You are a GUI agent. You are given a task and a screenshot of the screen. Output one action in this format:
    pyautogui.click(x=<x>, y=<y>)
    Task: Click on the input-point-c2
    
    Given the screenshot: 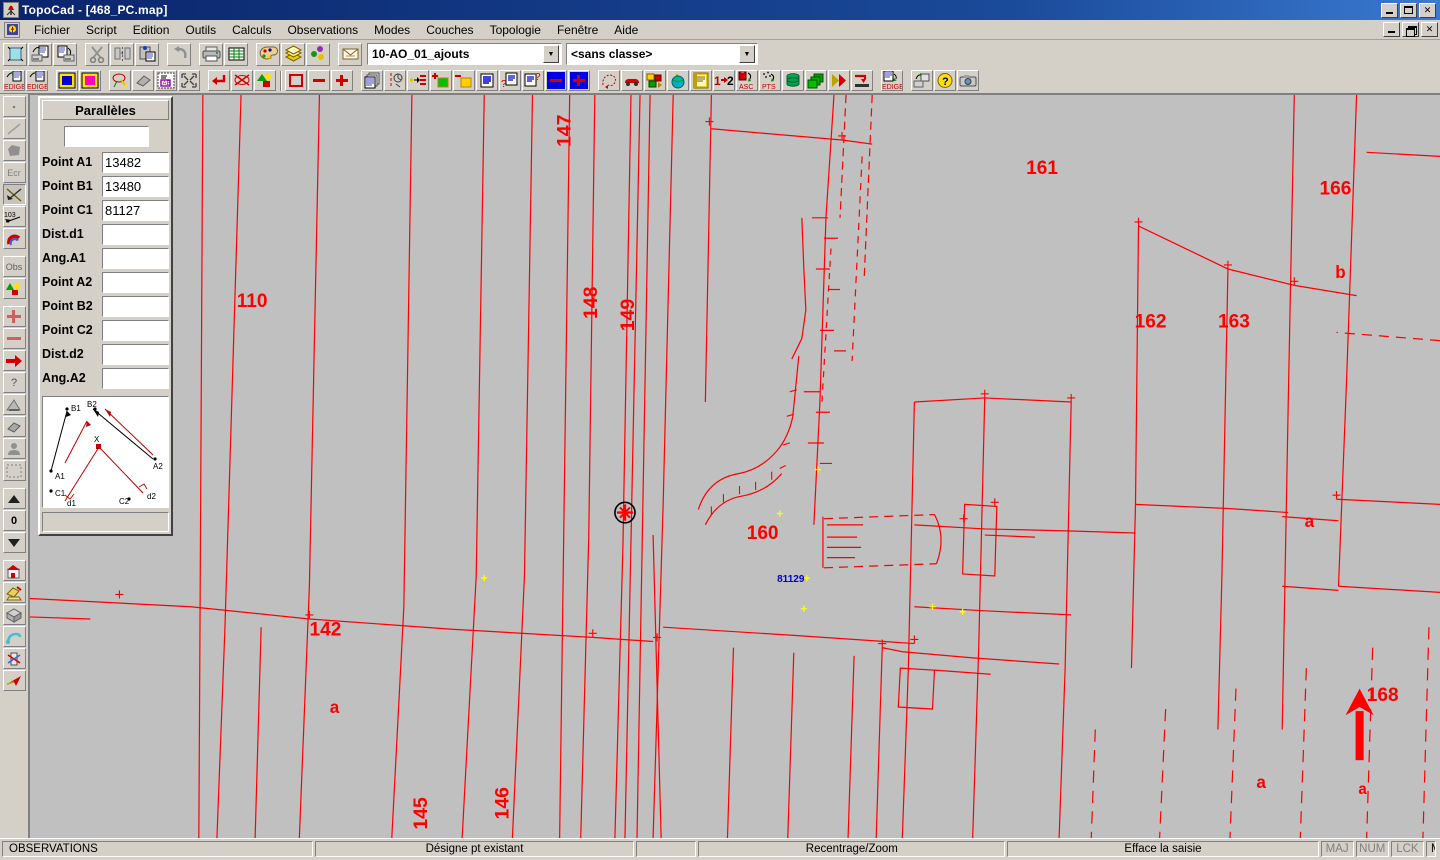 What is the action you would take?
    pyautogui.click(x=135, y=330)
    